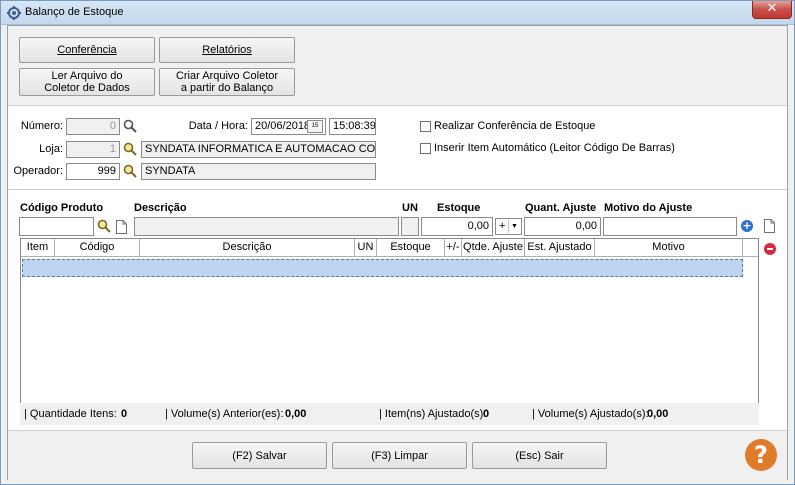 This screenshot has width=795, height=485. I want to click on volume-anterior-label: | Volume(s) Anterior(es):, so click(224, 414).